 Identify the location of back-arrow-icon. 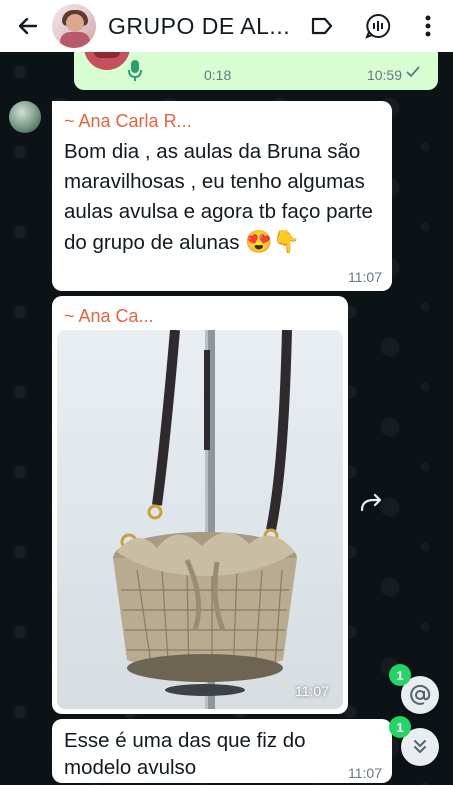
(28, 26).